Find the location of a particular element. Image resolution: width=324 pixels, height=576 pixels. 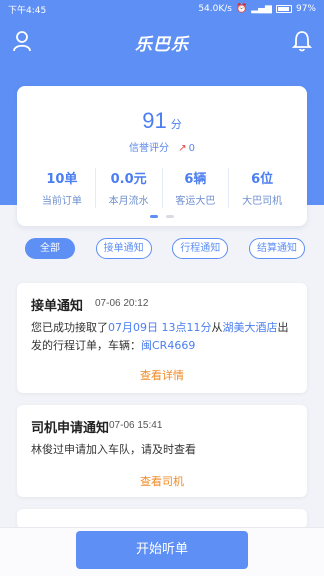

app-logo: 乐巴乐 is located at coordinates (162, 45).